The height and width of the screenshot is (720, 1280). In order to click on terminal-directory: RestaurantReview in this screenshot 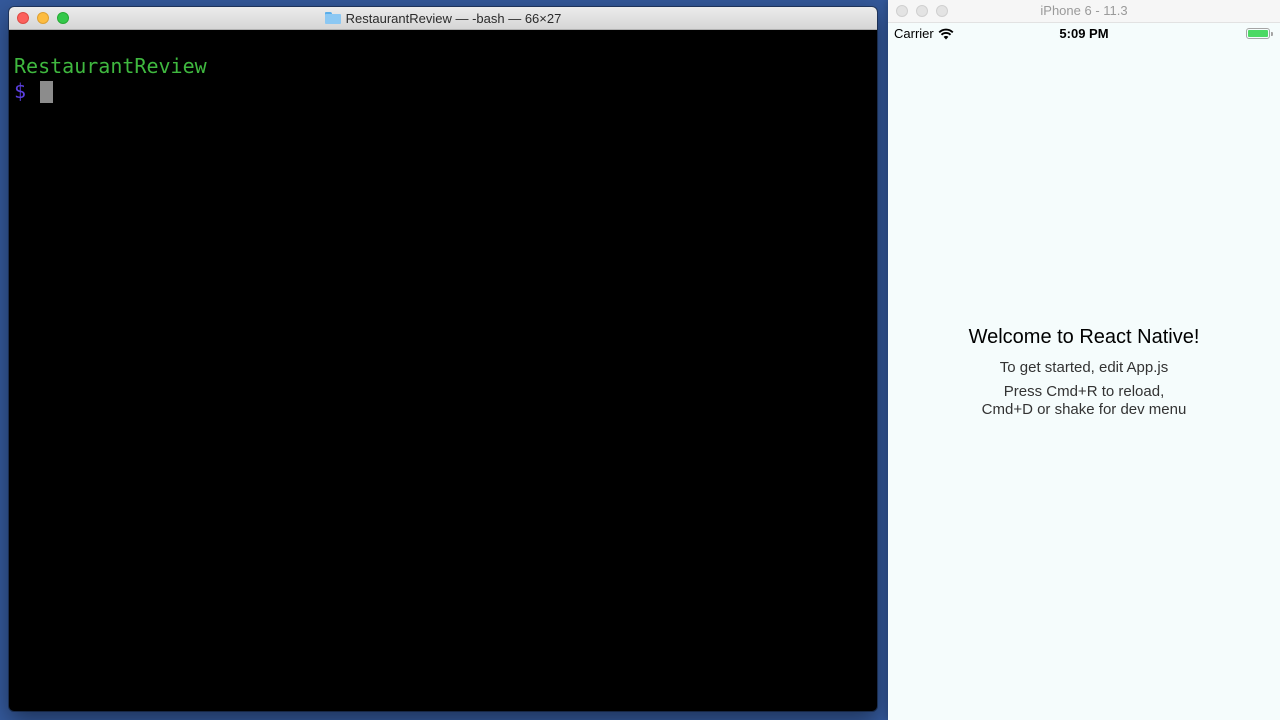, I will do `click(110, 66)`.